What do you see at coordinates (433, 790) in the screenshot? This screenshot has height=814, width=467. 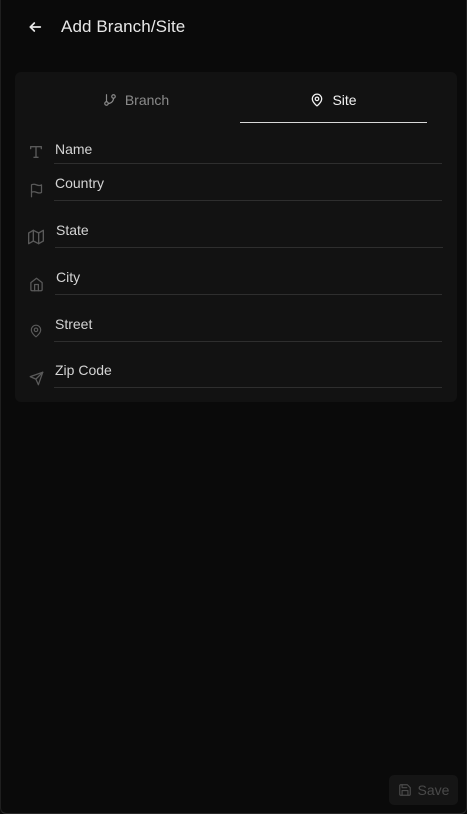 I see `save-button-label: Save` at bounding box center [433, 790].